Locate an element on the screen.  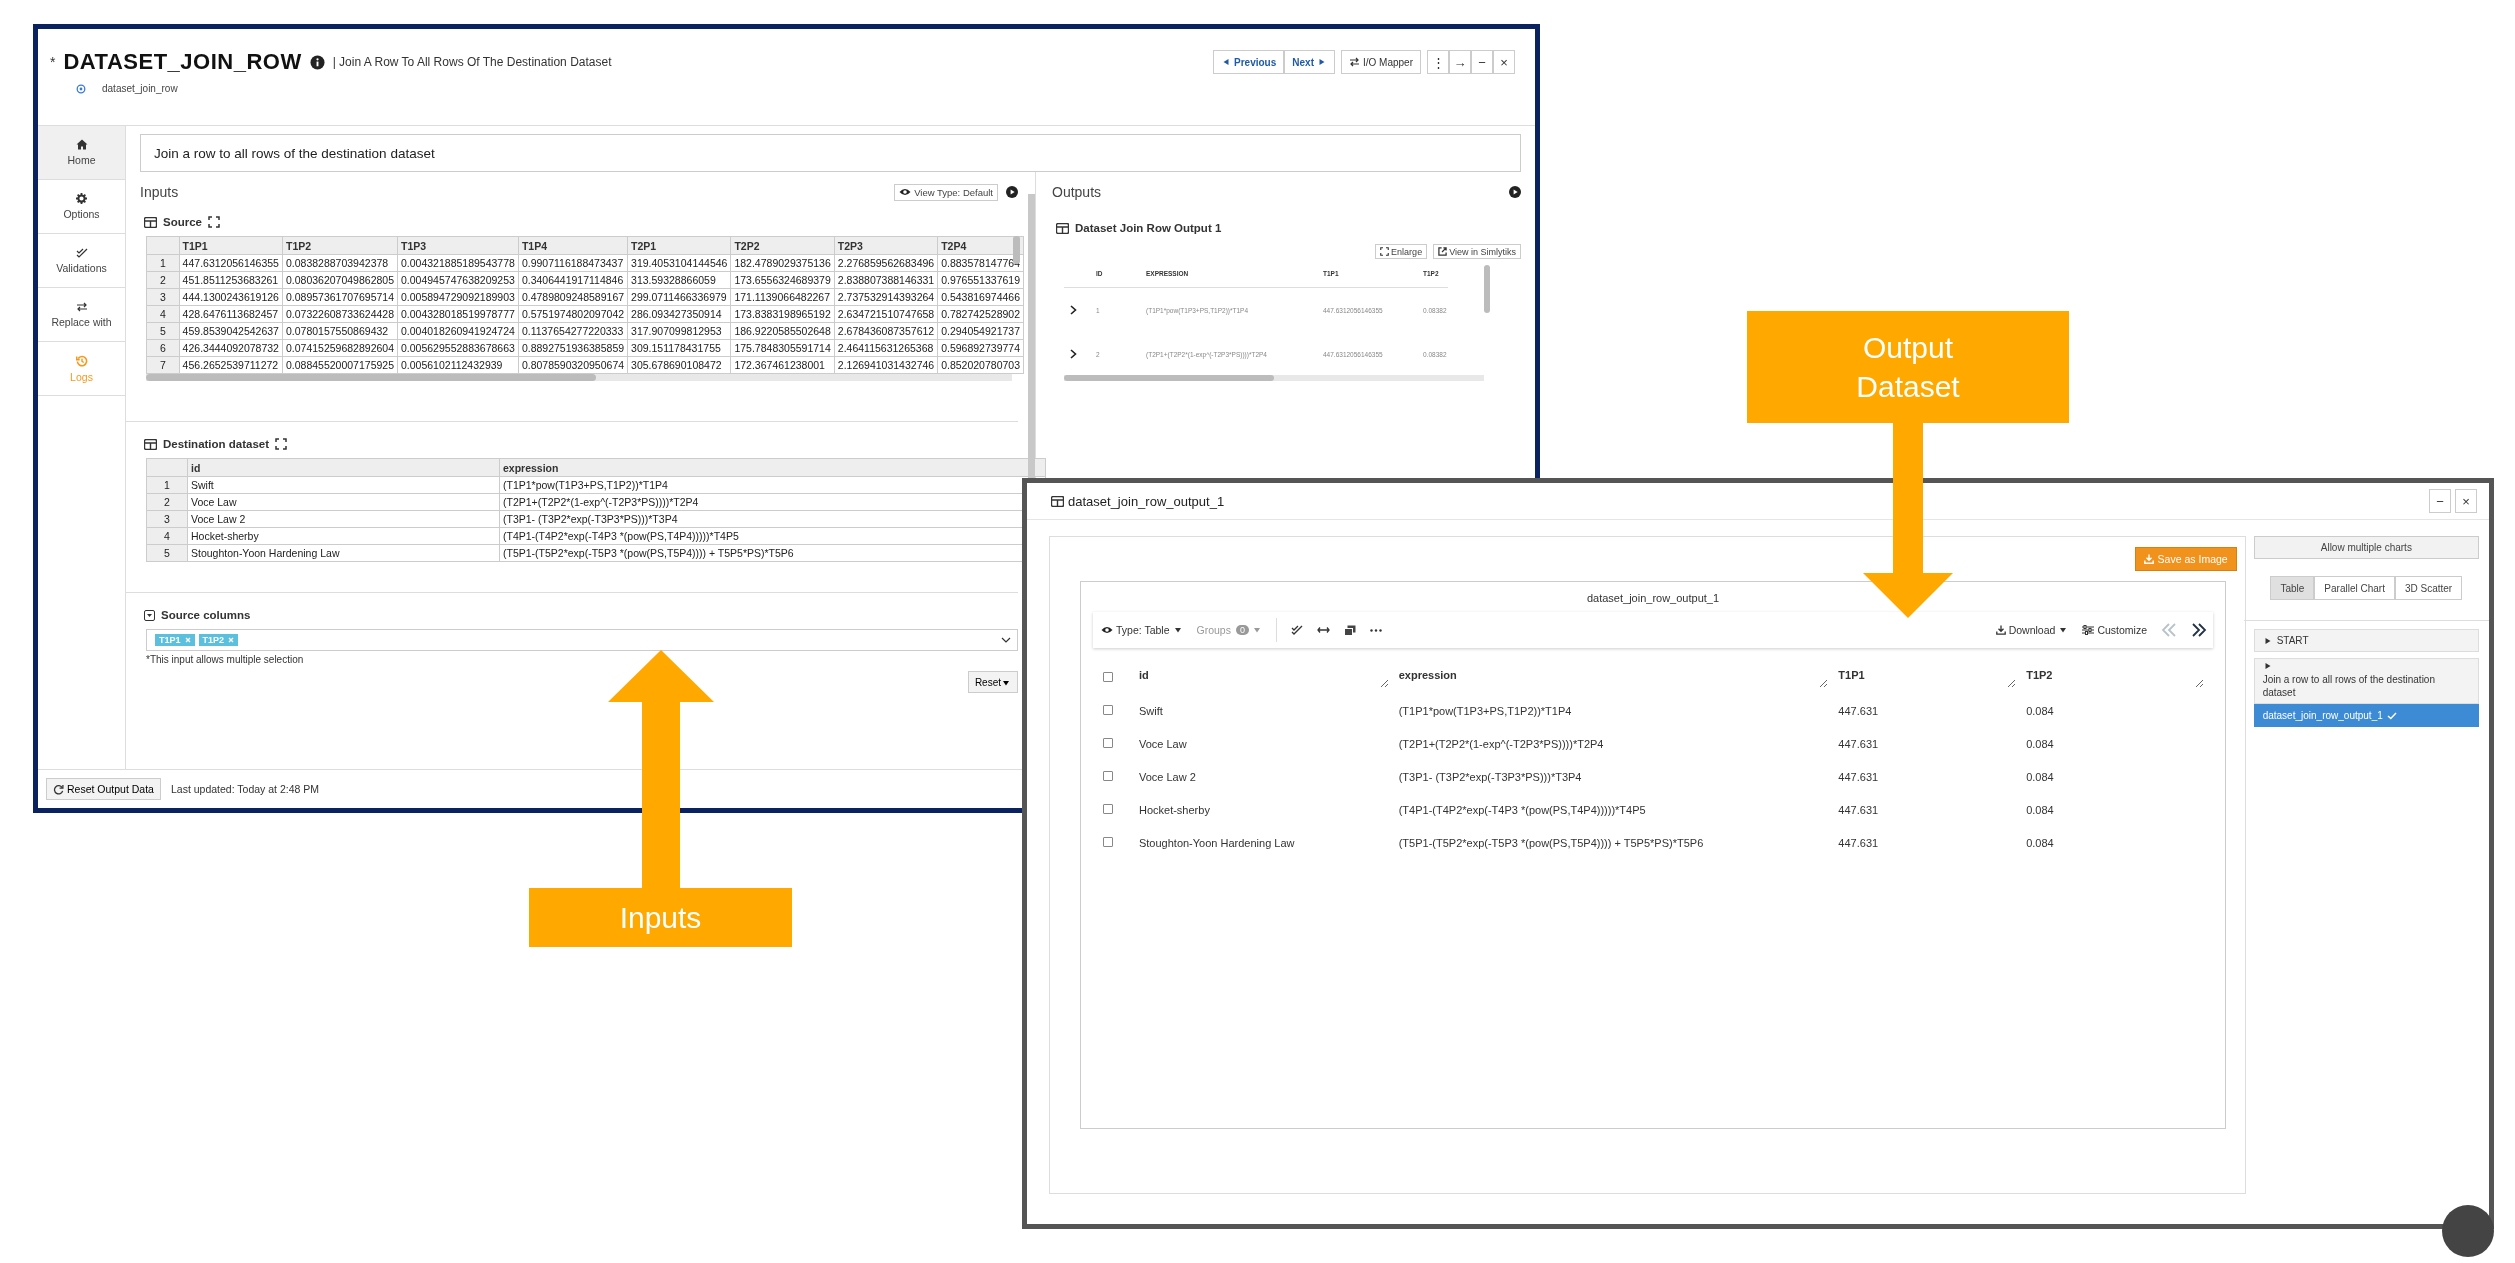
view-tab: 3D Scatter is located at coordinates (2428, 588).